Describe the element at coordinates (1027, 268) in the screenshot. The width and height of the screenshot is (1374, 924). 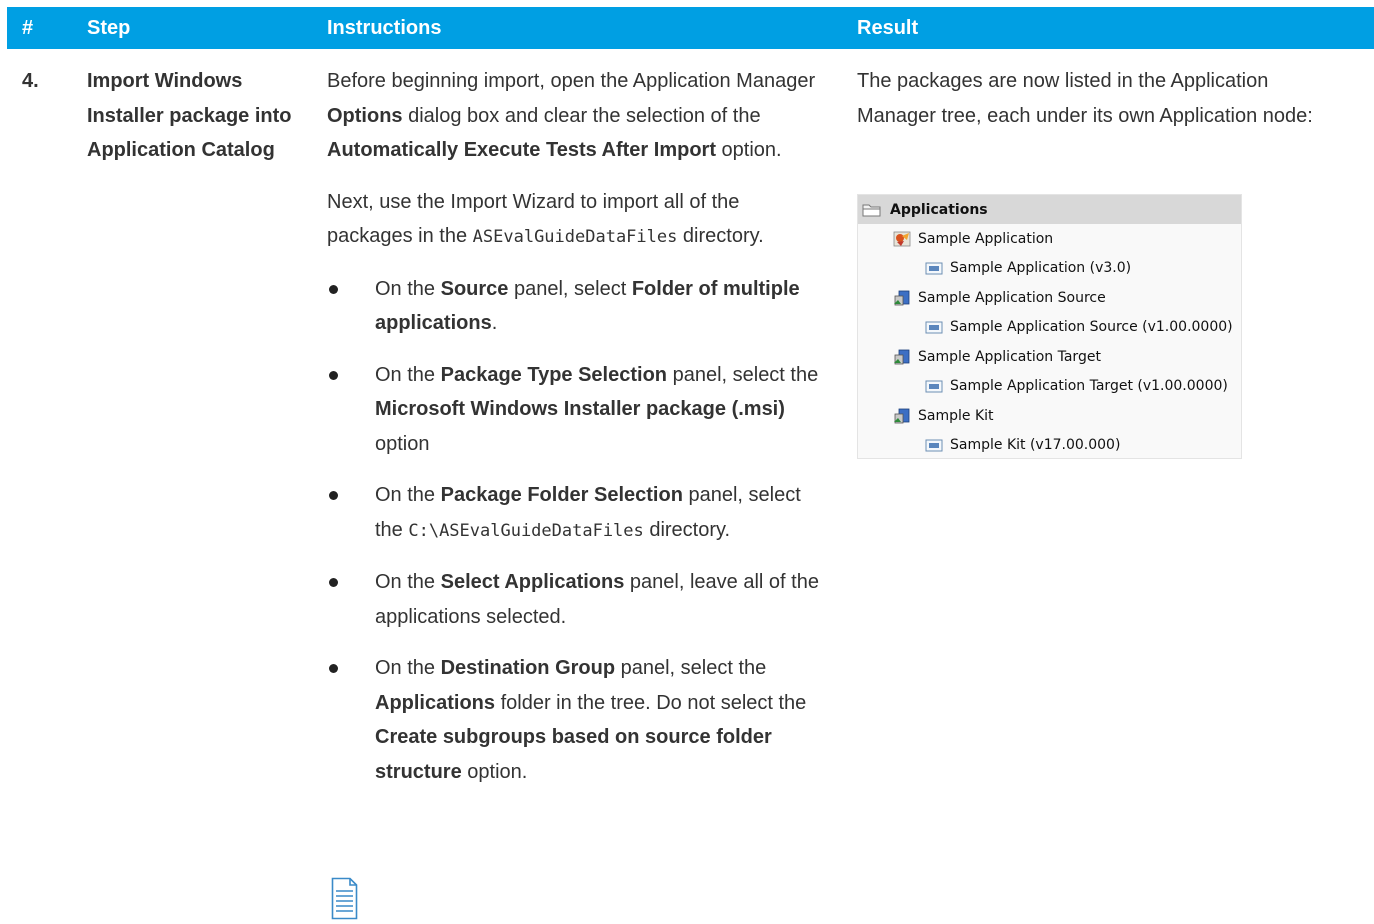
I see `tree-item-package: Sample Application (v3.0)` at that location.